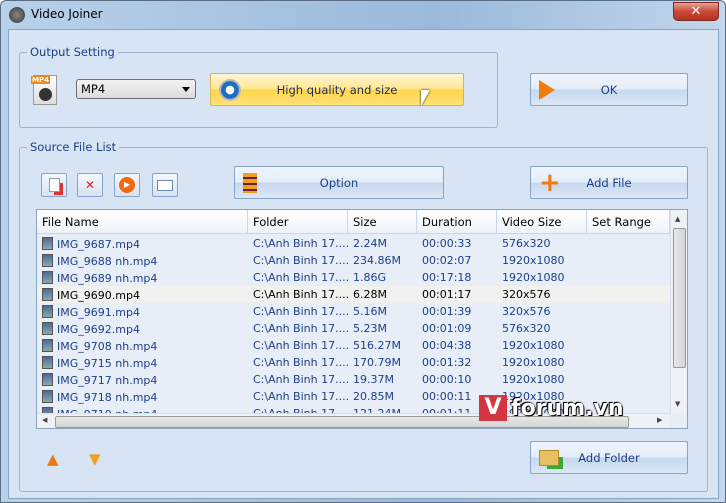 The width and height of the screenshot is (726, 503). Describe the element at coordinates (447, 294) in the screenshot. I see `cell-duration: 00:01:17` at that location.